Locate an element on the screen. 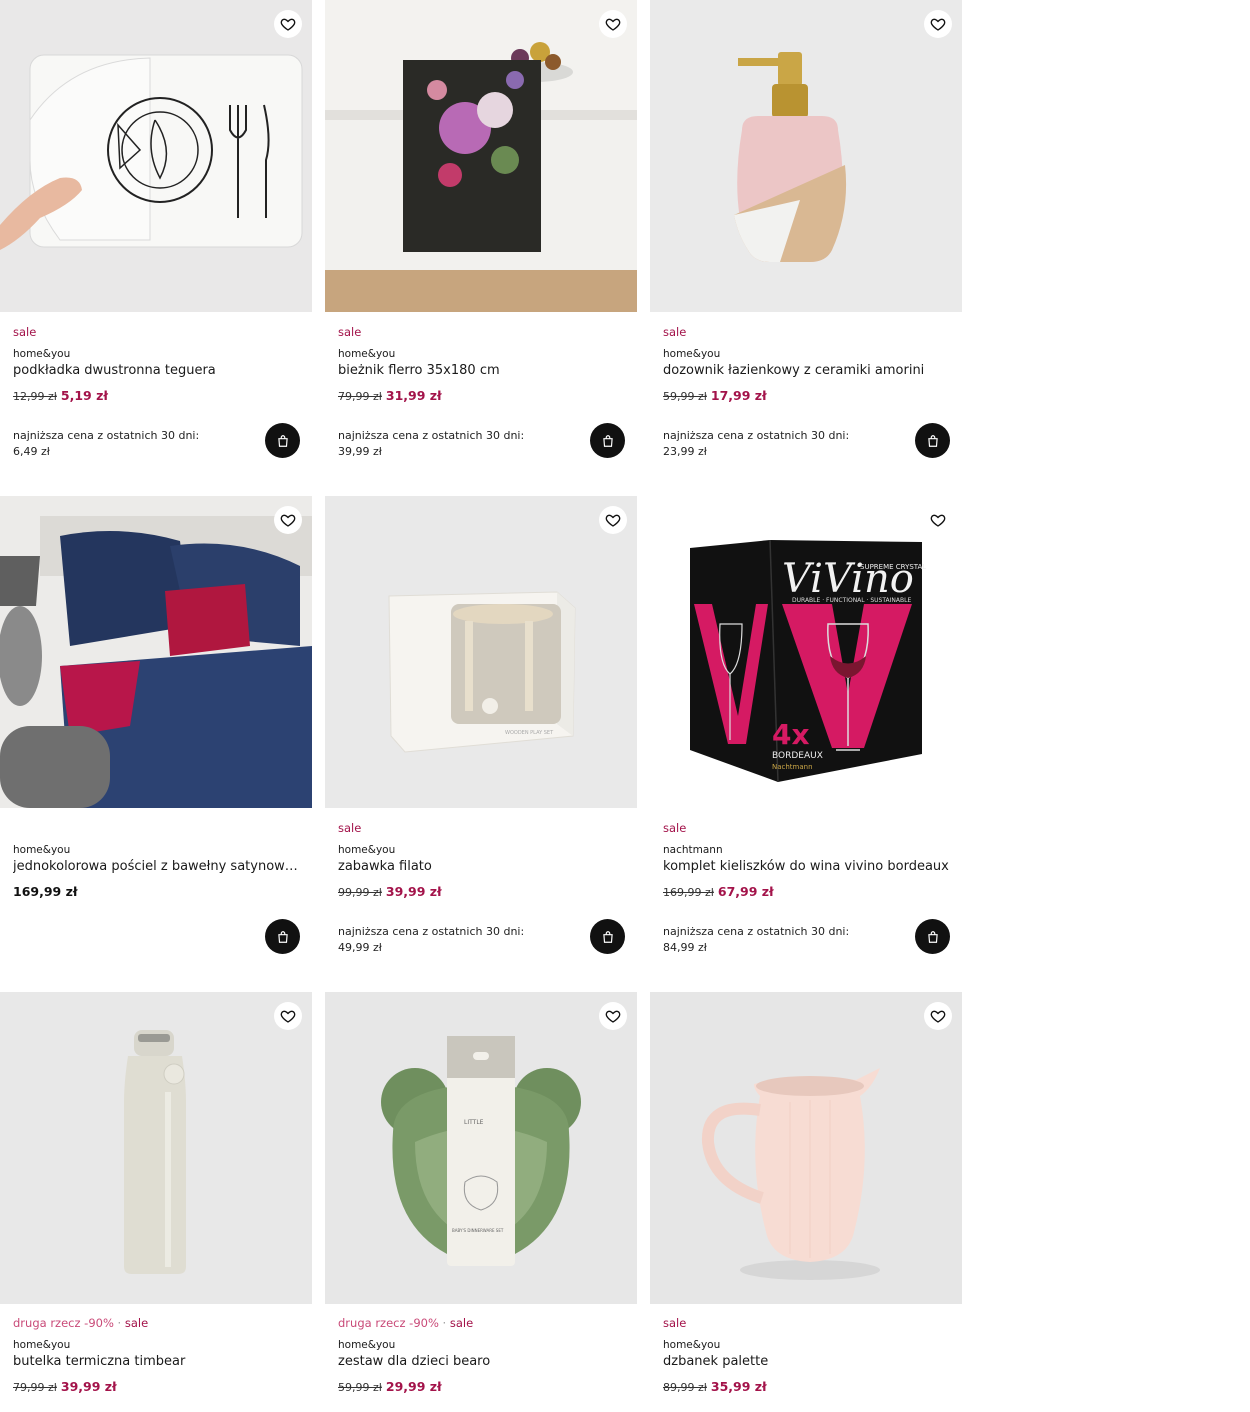  product-prices: 99,99 zł 39,99 zł is located at coordinates (483, 892).